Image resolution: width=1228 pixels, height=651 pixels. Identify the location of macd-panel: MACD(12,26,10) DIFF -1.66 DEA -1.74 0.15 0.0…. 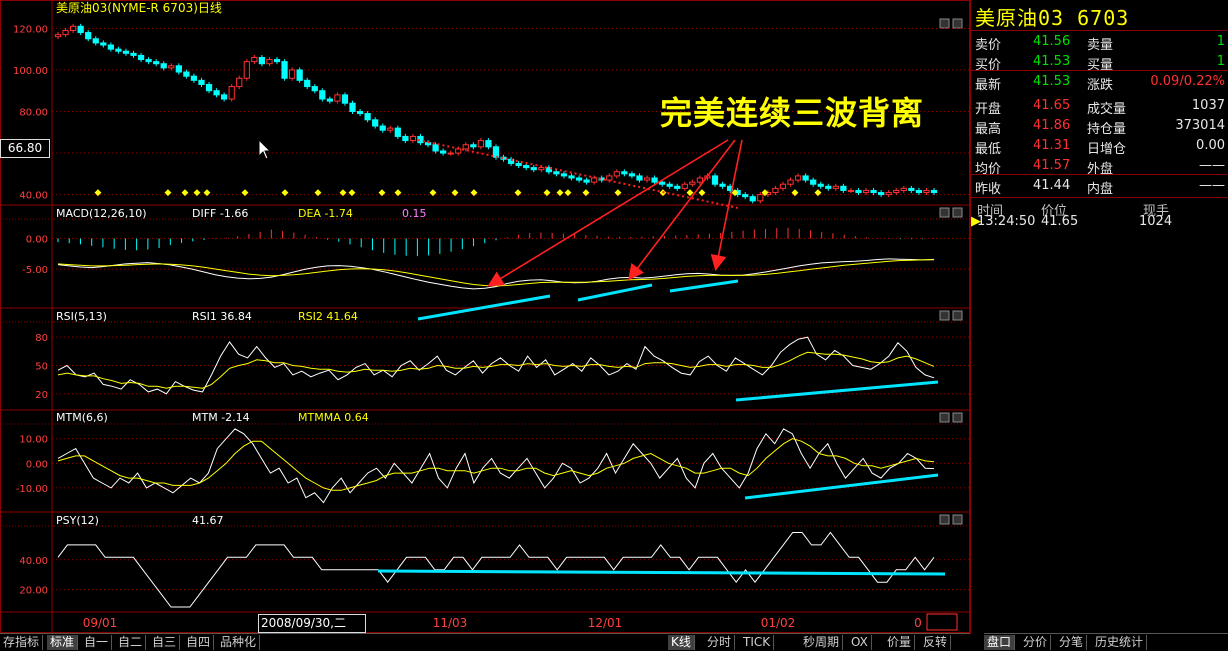
(496, 248).